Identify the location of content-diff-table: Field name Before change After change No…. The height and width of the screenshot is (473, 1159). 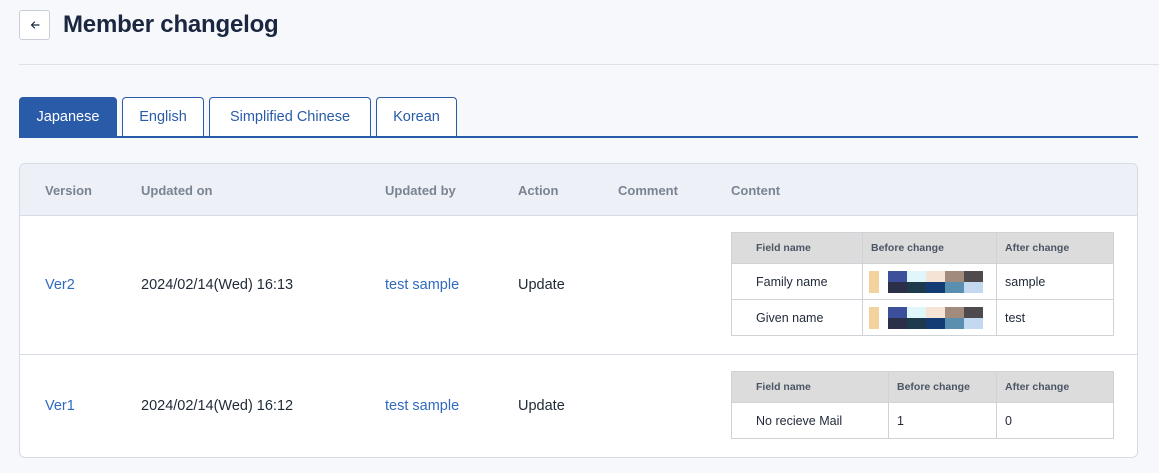
(922, 405).